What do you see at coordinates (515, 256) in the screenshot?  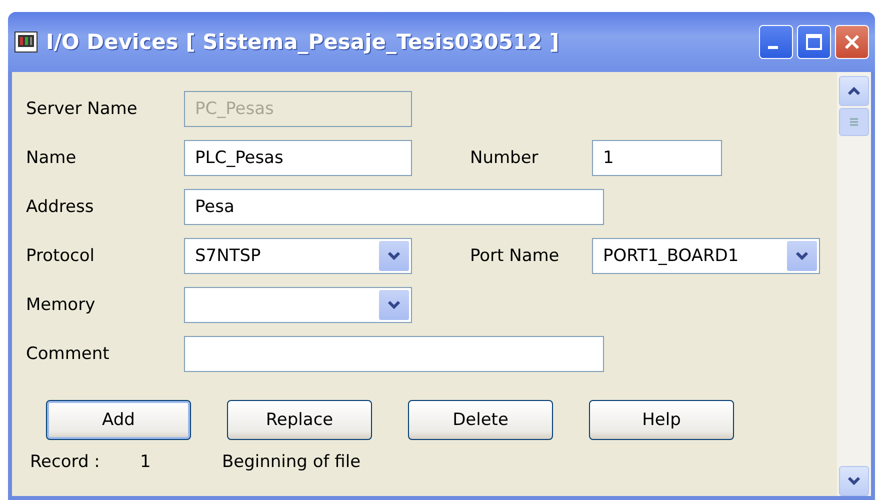 I see `field-label: Port Name` at bounding box center [515, 256].